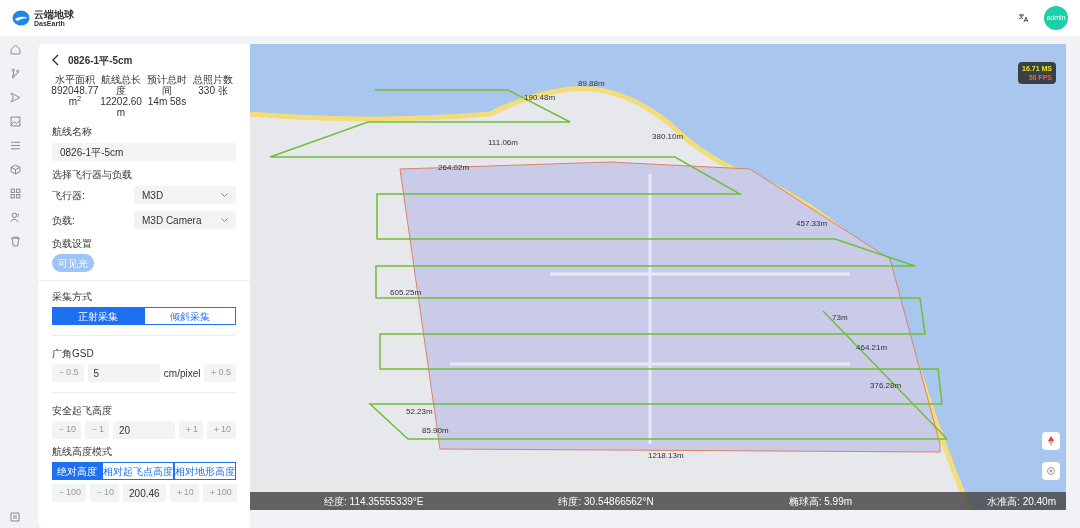 Image resolution: width=1080 pixels, height=528 pixels. I want to click on number-field: 200.46, so click(144, 493).